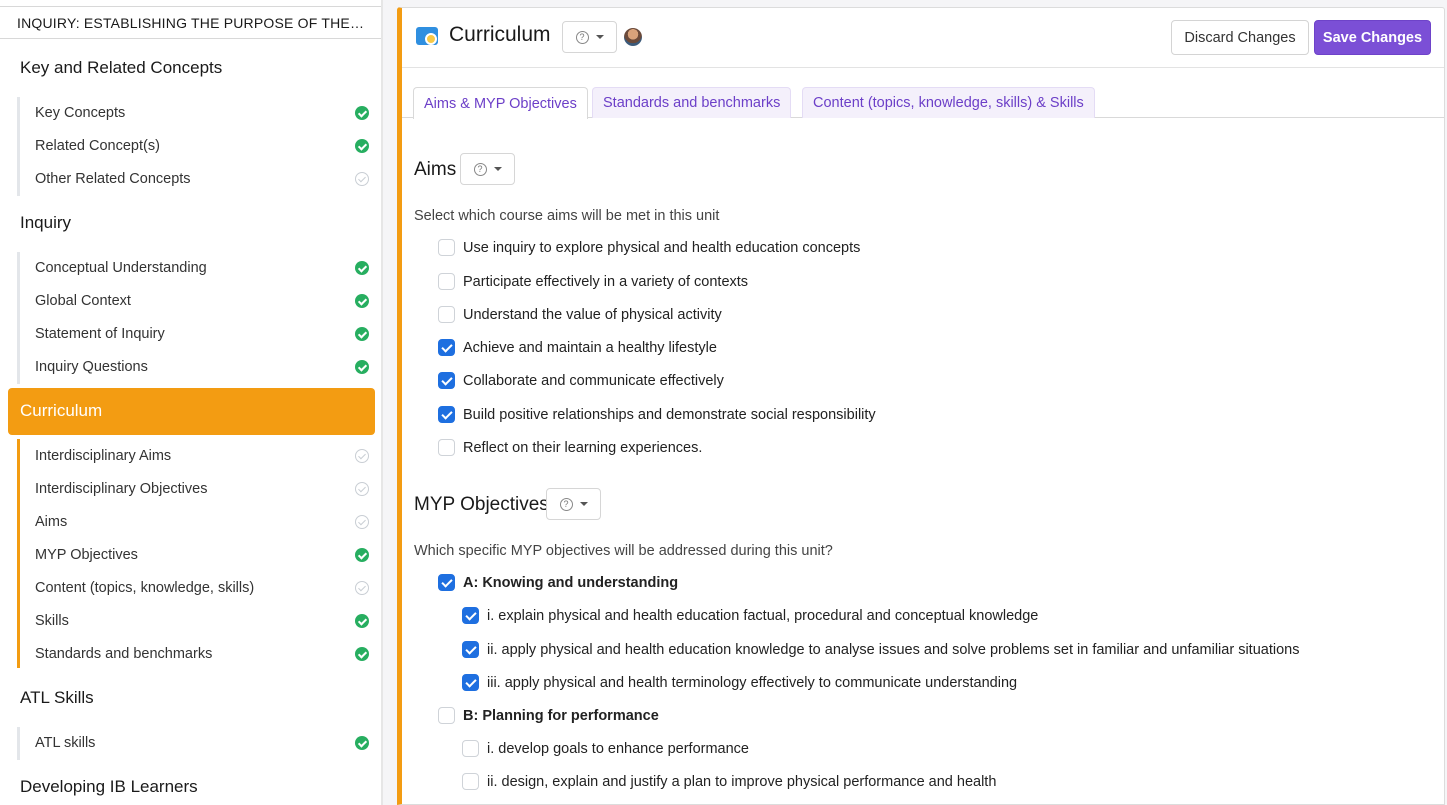  What do you see at coordinates (1240, 37) in the screenshot?
I see `discard-changes-button: Discard Changes` at bounding box center [1240, 37].